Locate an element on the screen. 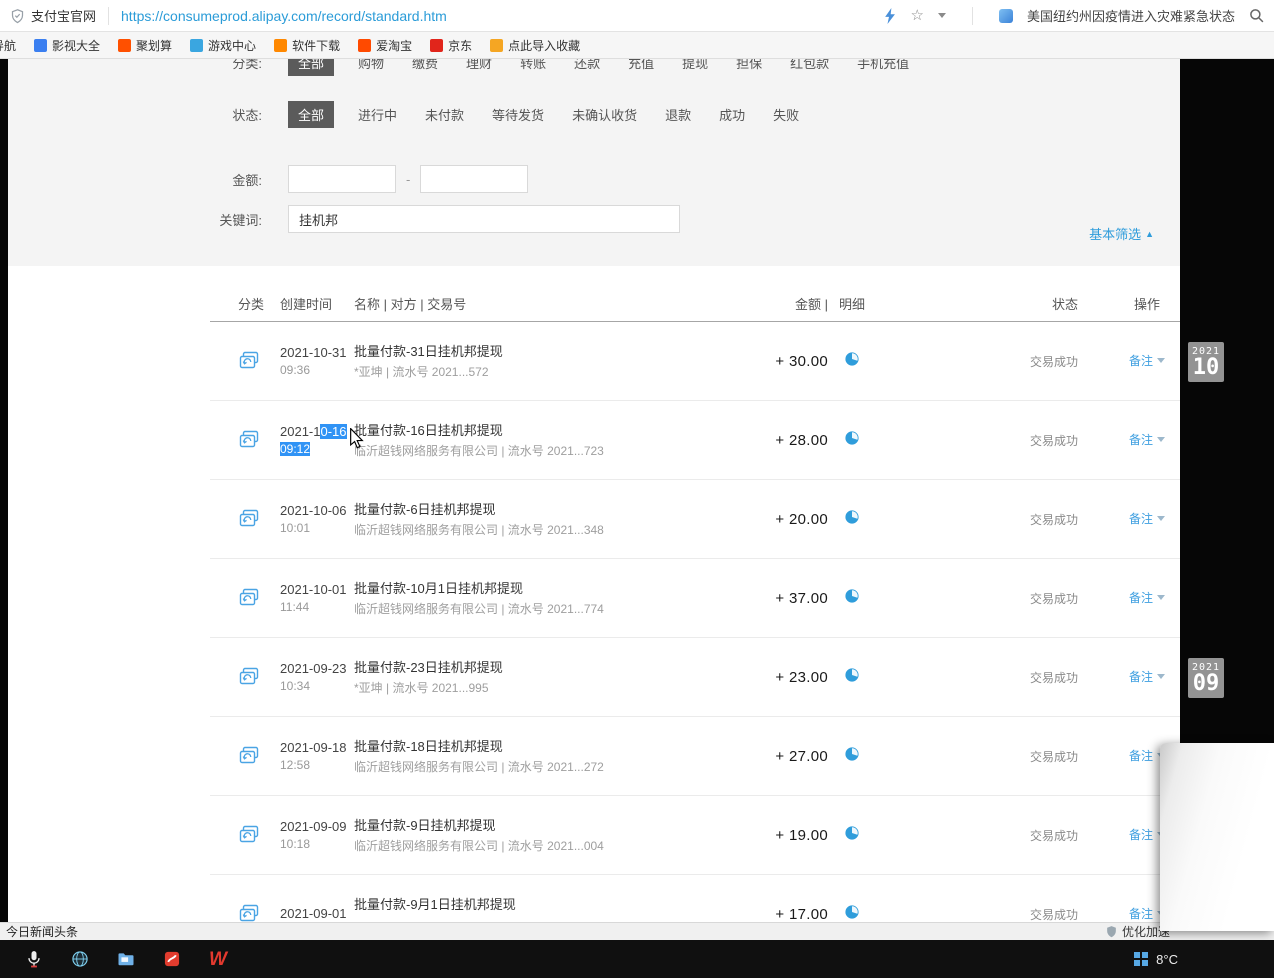 This screenshot has width=1274, height=978. category-tab: 红包款 is located at coordinates (809, 65).